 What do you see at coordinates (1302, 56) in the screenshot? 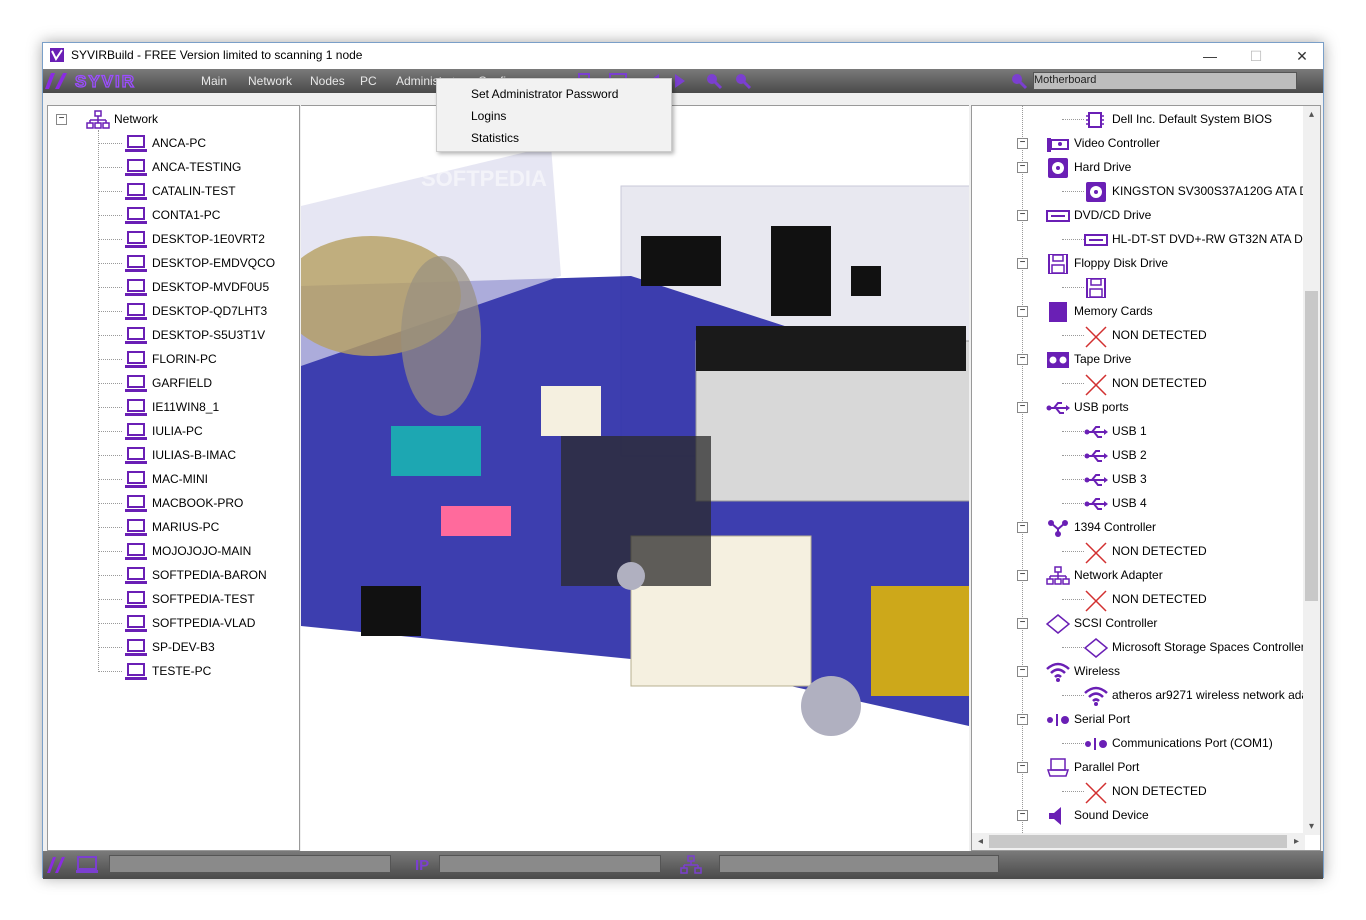
I see `close-button: ✕` at bounding box center [1302, 56].